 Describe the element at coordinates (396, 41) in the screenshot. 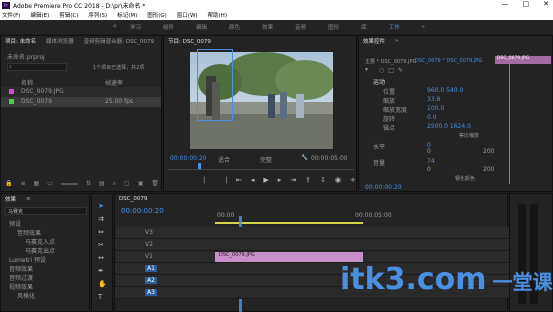

I see `tab-more: »` at that location.